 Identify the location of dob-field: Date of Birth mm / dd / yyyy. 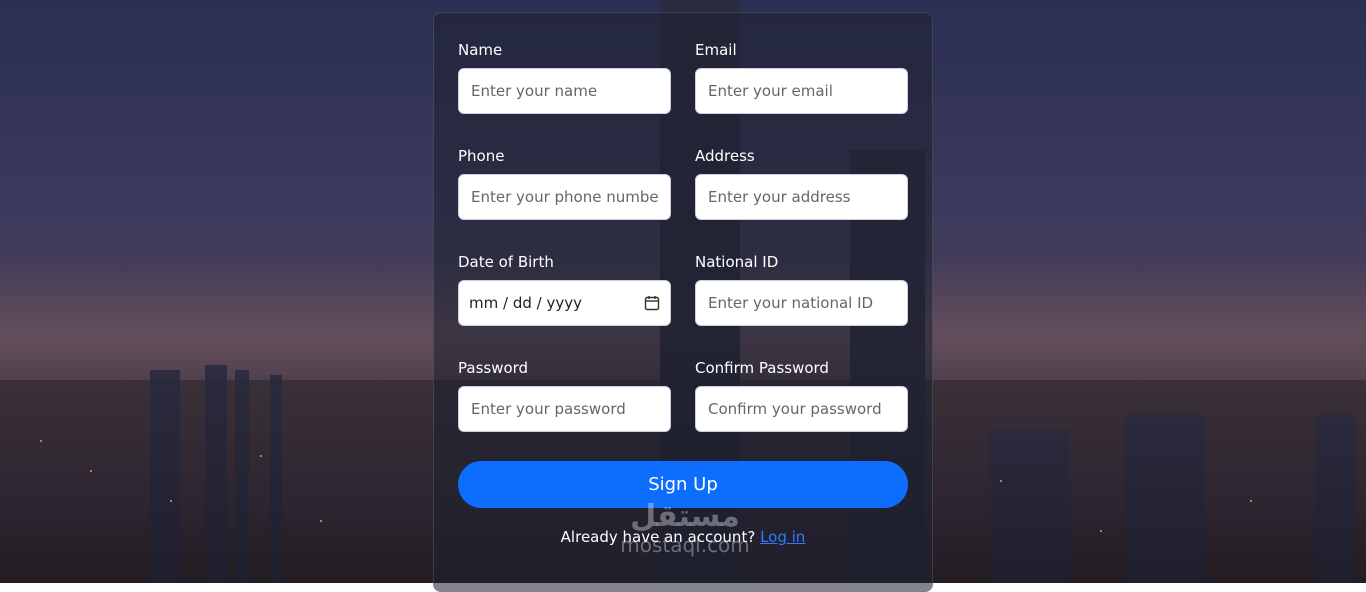
(564, 289).